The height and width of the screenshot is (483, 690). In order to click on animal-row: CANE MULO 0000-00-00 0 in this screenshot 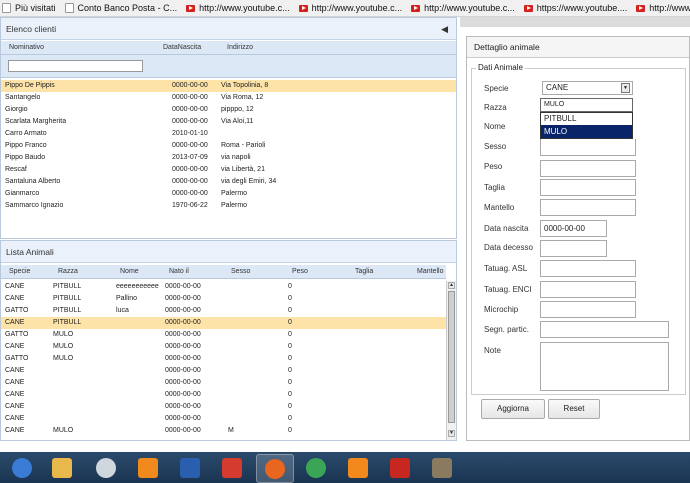, I will do `click(223, 347)`.